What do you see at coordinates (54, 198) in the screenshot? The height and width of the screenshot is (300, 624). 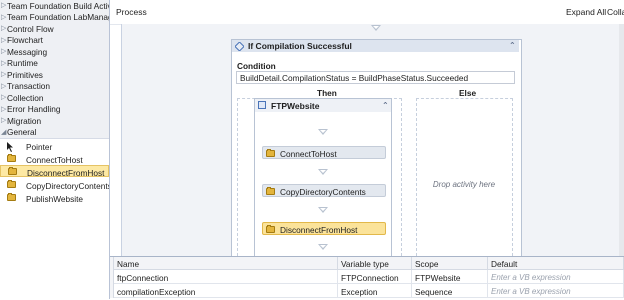 I see `toolbox-item-publishwebsite: PublishWebsite` at bounding box center [54, 198].